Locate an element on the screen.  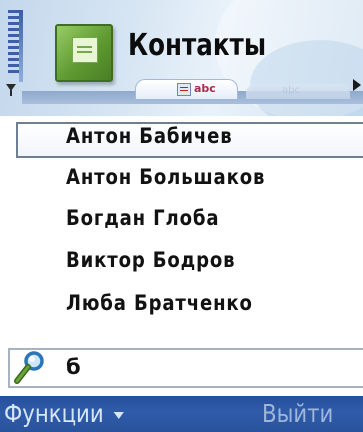
contact-row: Богдан Глоба is located at coordinates (181, 218).